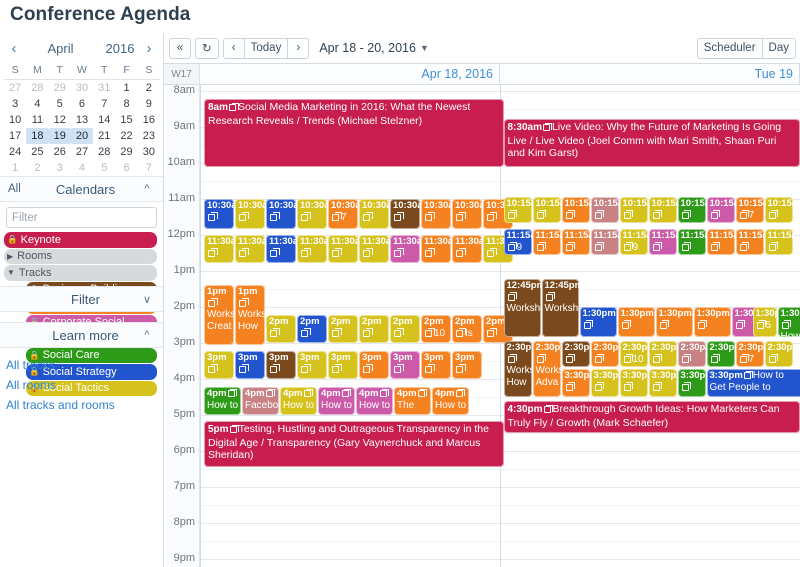  Describe the element at coordinates (149, 120) in the screenshot. I see `mini-calendar-day: 16` at that location.